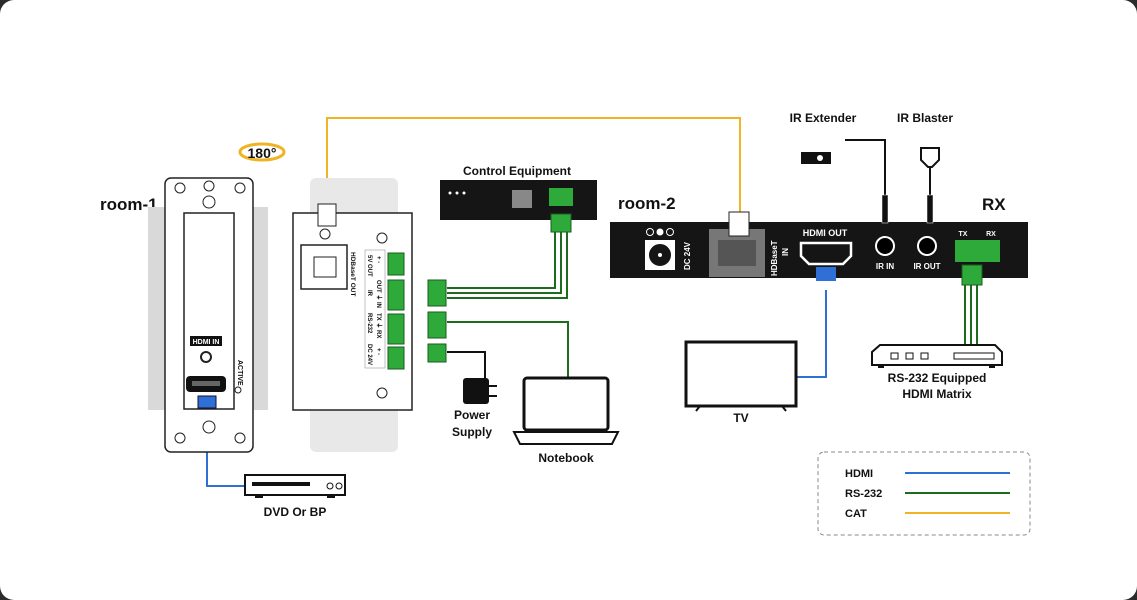  I want to click on hdmi-plug-blue, so click(207, 402).